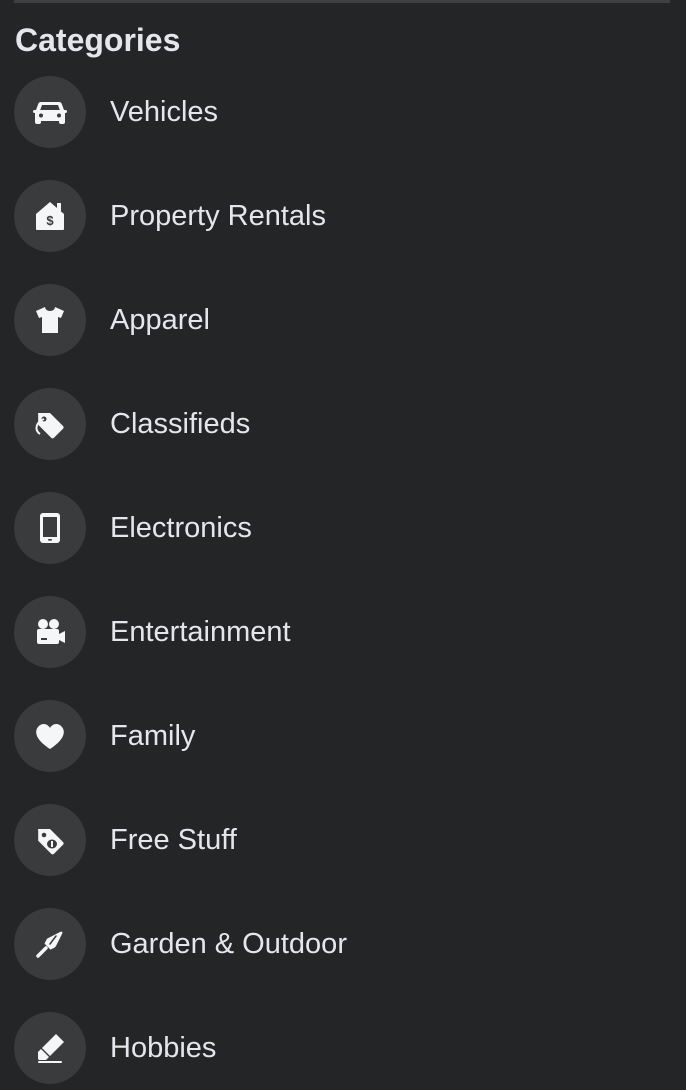 The width and height of the screenshot is (686, 1090). I want to click on category-item-hobbies: Hobbies, so click(343, 1043).